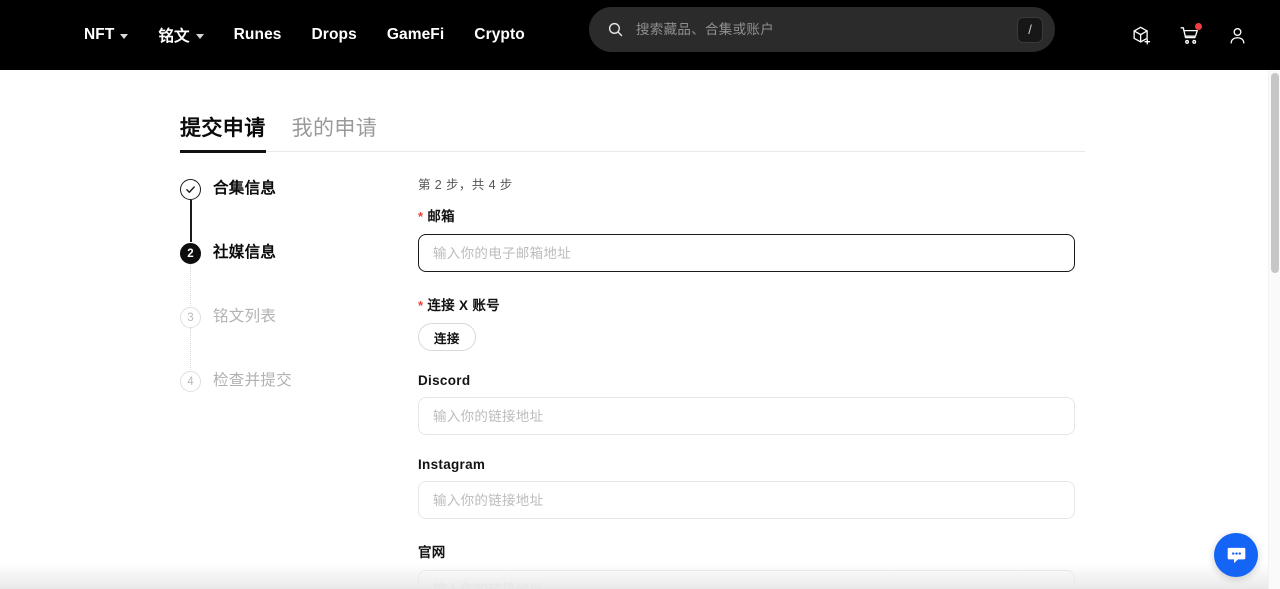 This screenshot has width=1280, height=589. Describe the element at coordinates (746, 551) in the screenshot. I see `field-label: 官网` at that location.